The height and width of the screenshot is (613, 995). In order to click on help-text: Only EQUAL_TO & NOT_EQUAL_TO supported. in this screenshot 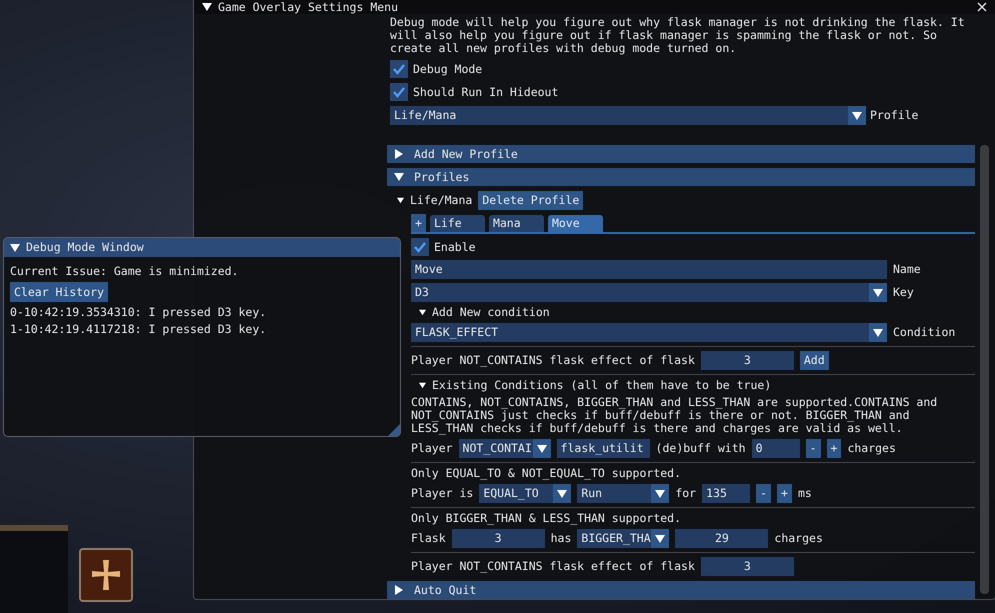, I will do `click(546, 473)`.